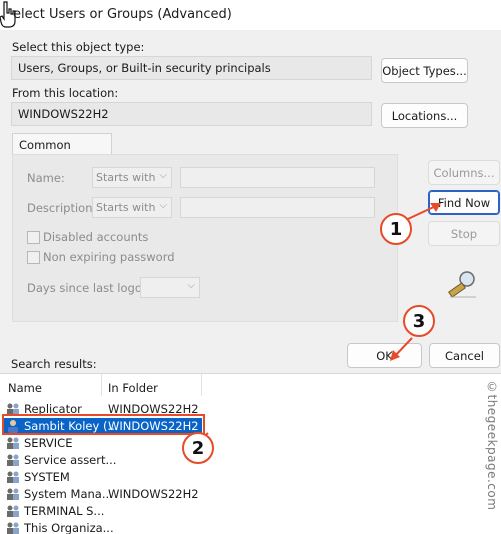 This screenshot has height=534, width=501. Describe the element at coordinates (464, 233) in the screenshot. I see `stop-button: Stop` at that location.